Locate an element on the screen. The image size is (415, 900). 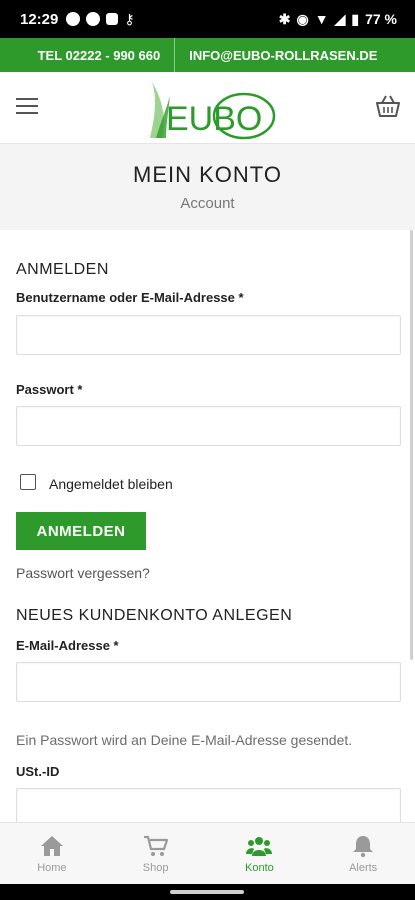
android-nav-bar is located at coordinates (207, 892).